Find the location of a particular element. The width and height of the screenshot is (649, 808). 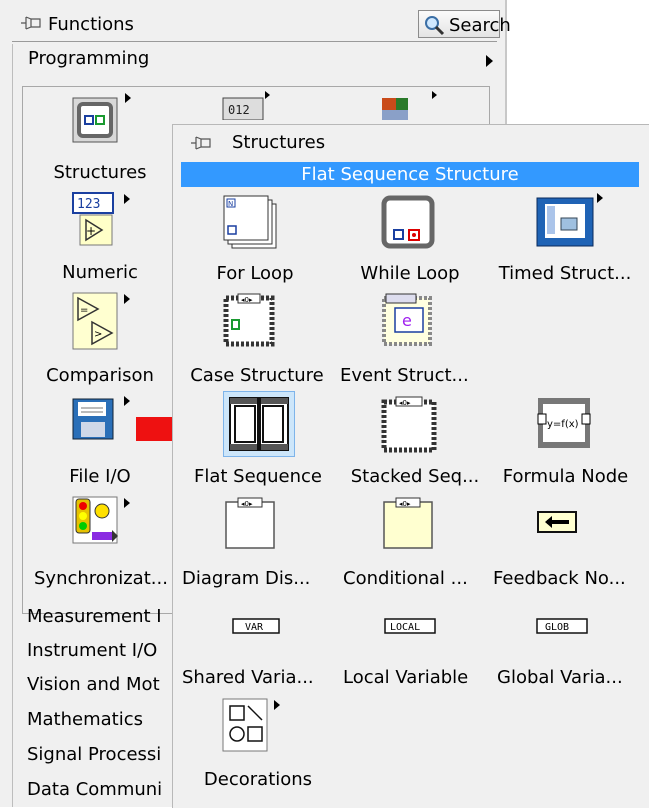

list-item: Data Communi is located at coordinates (94, 789).